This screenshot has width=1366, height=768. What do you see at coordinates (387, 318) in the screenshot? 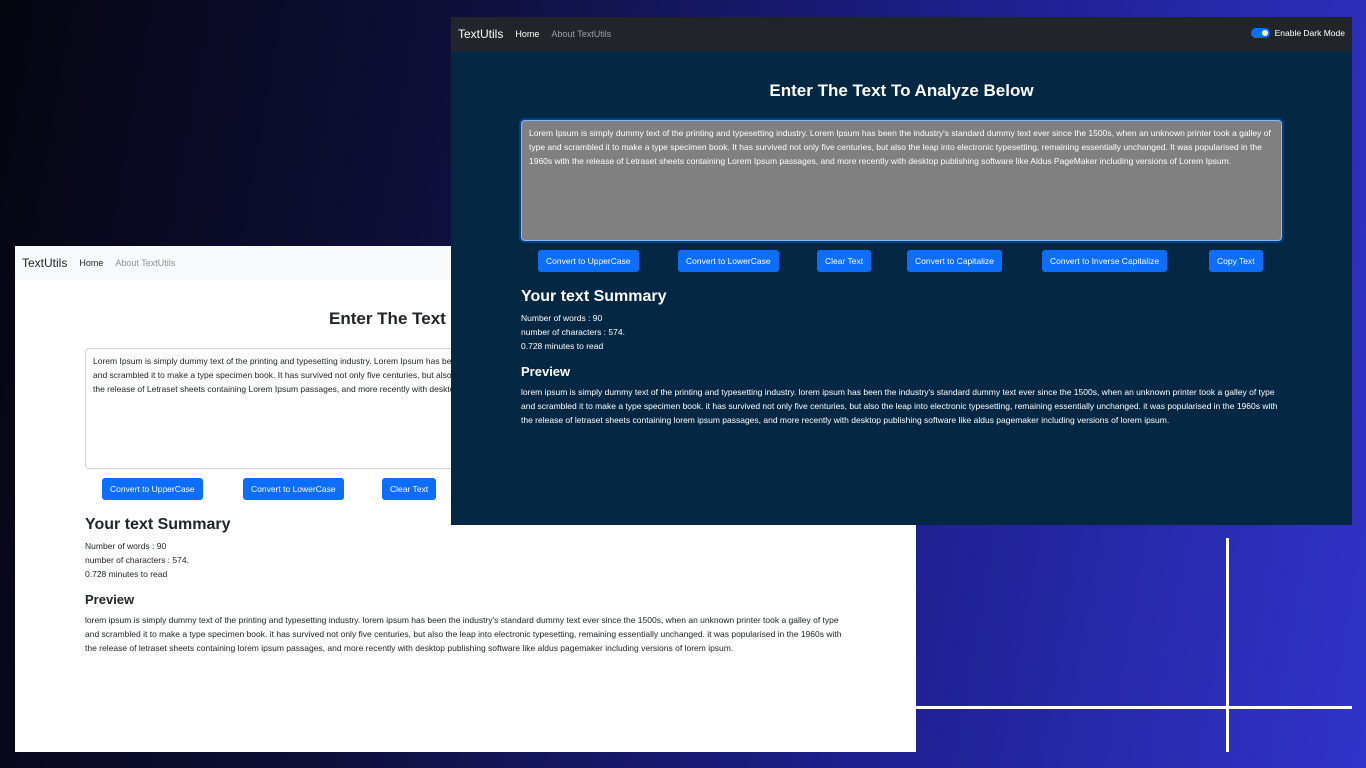
I see `page-heading: Enter The Text` at bounding box center [387, 318].